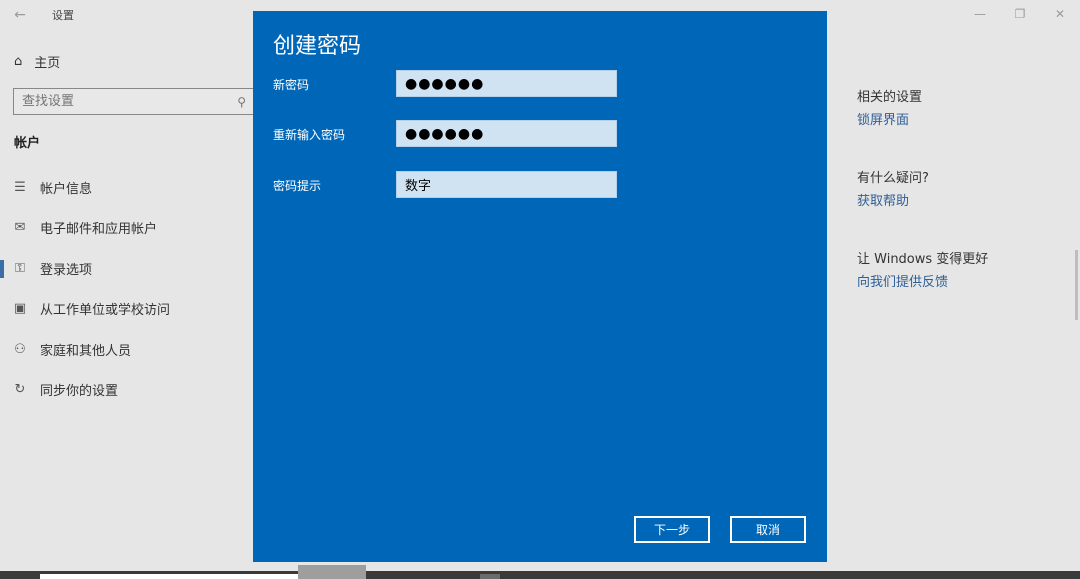 This screenshot has width=1080, height=579. What do you see at coordinates (185, 576) in the screenshot?
I see `taskbar-highlight` at bounding box center [185, 576].